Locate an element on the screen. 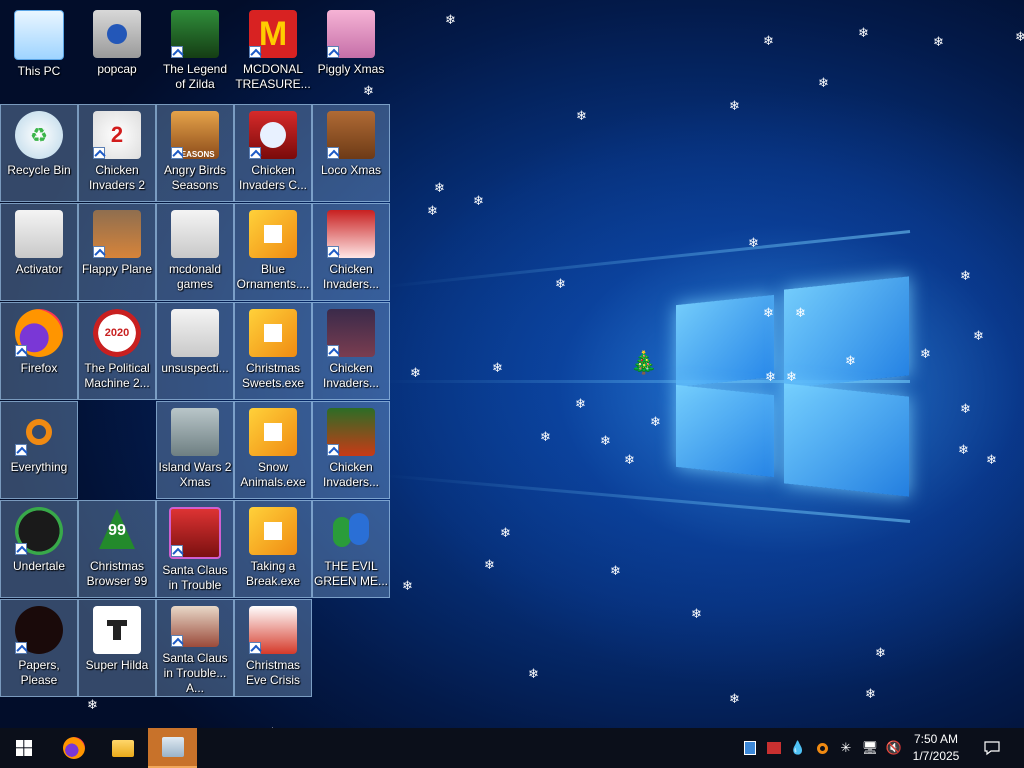 Image resolution: width=1024 pixels, height=768 pixels. santa-icon is located at coordinates (195, 626).